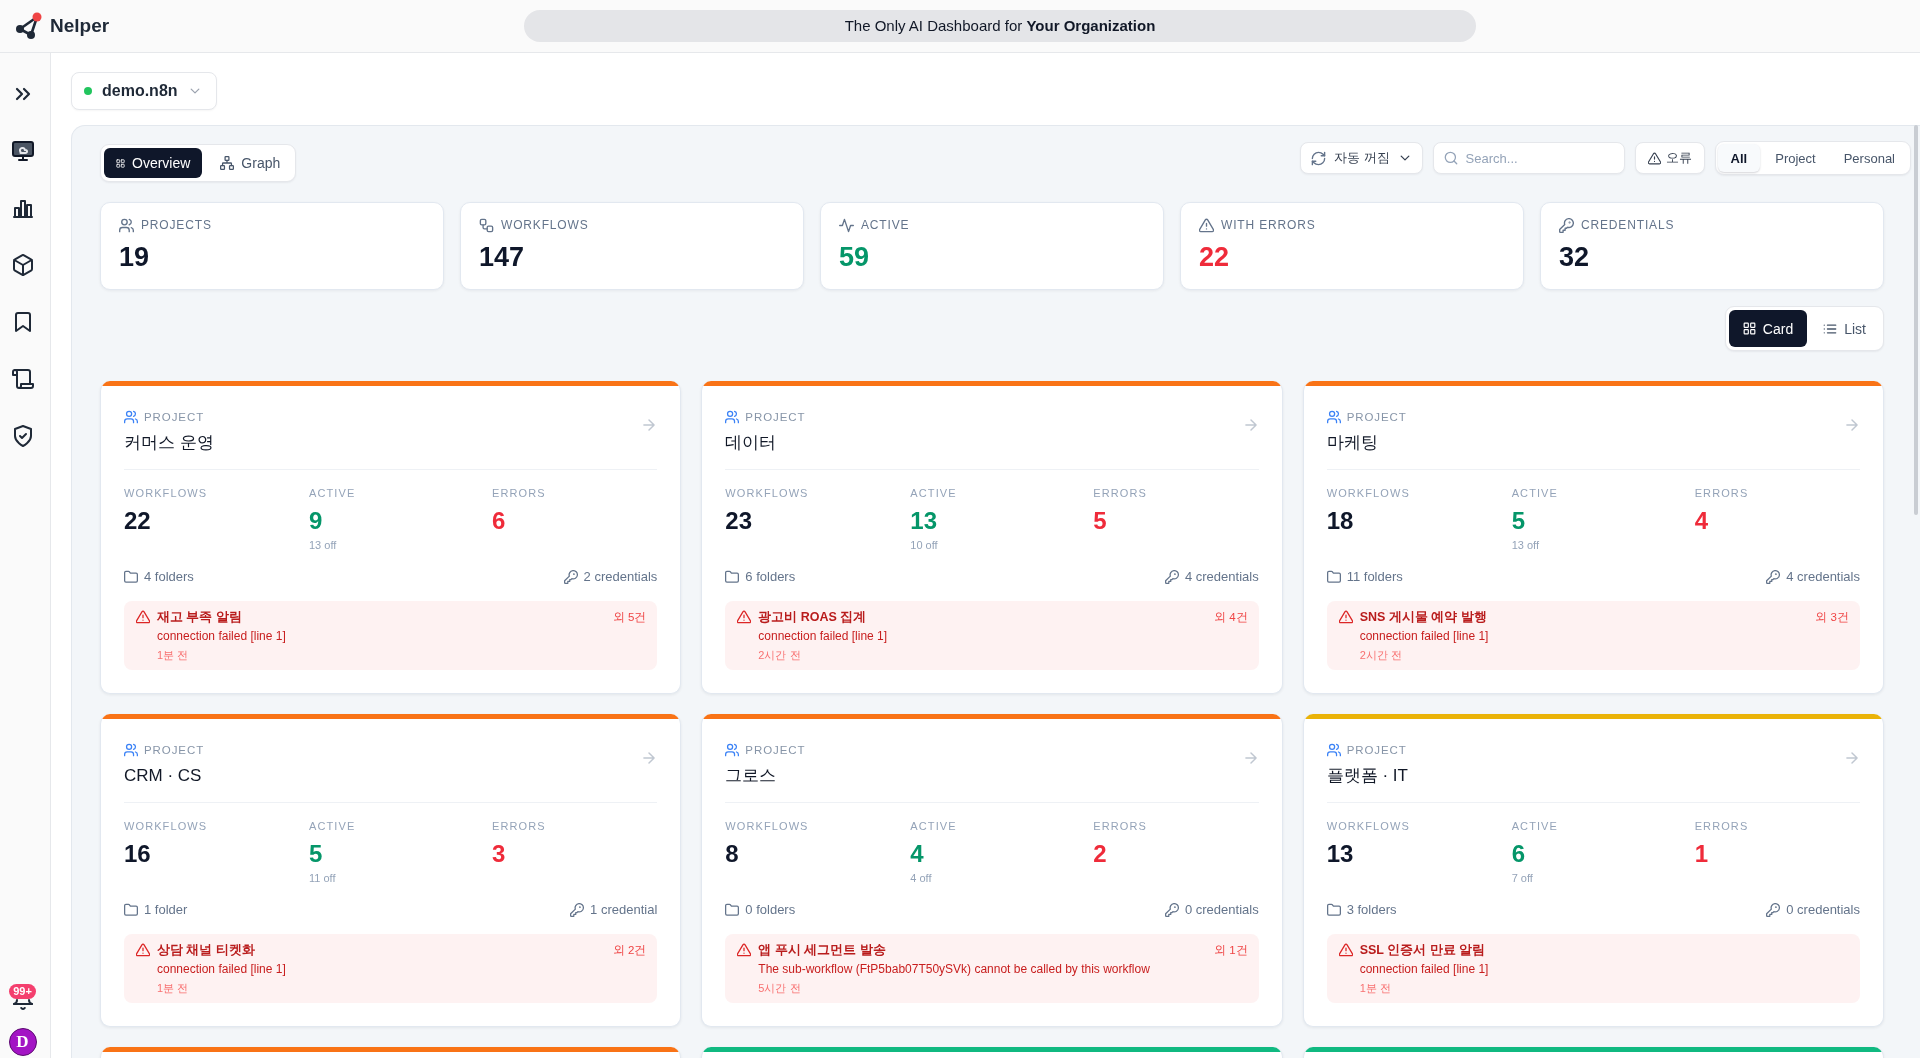 Image resolution: width=1920 pixels, height=1058 pixels. Describe the element at coordinates (924, 545) in the screenshot. I see `metric-note: 10 off` at that location.